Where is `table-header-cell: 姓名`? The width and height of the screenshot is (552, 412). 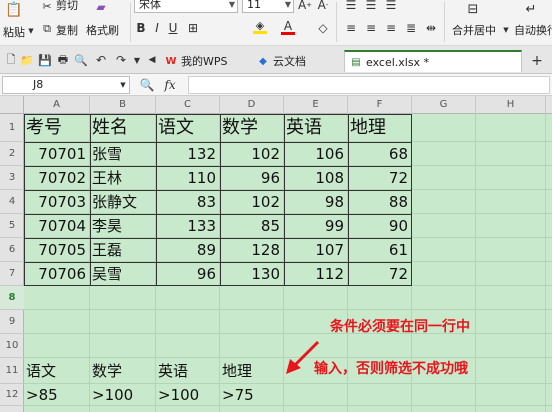 table-header-cell: 姓名 is located at coordinates (110, 128).